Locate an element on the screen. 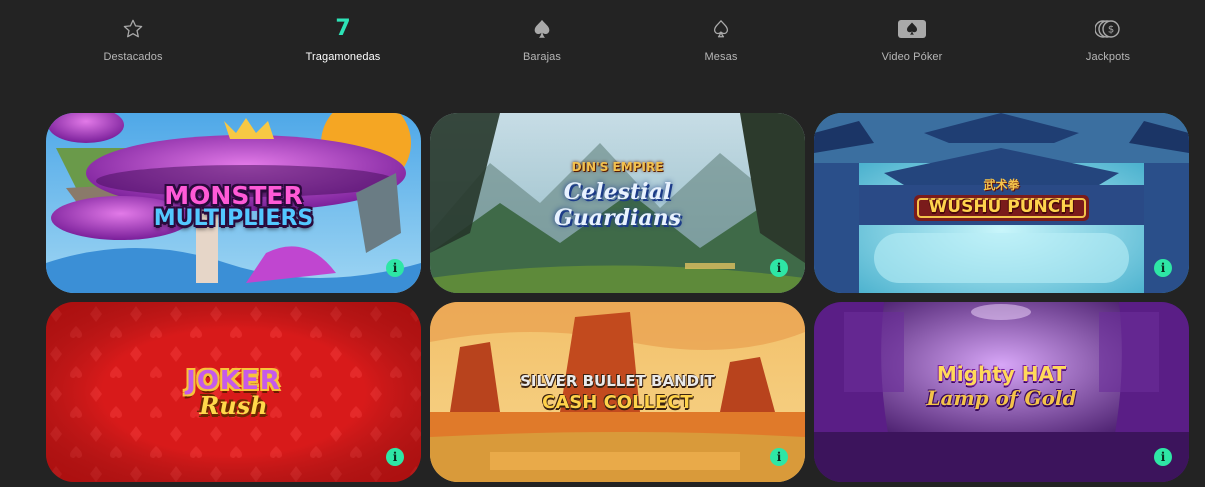  nav-item-jackpots: $ Jackpots is located at coordinates (1108, 38).